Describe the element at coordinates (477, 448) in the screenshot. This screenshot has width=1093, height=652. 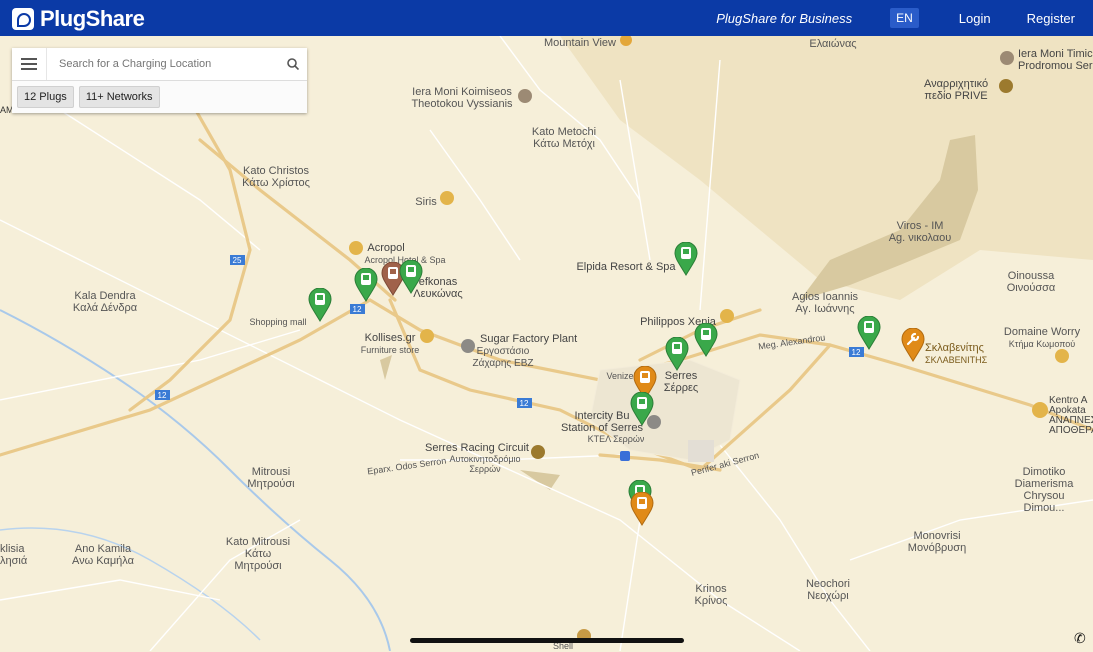
I see `map-label-racing: Serres Racing Circuit` at that location.